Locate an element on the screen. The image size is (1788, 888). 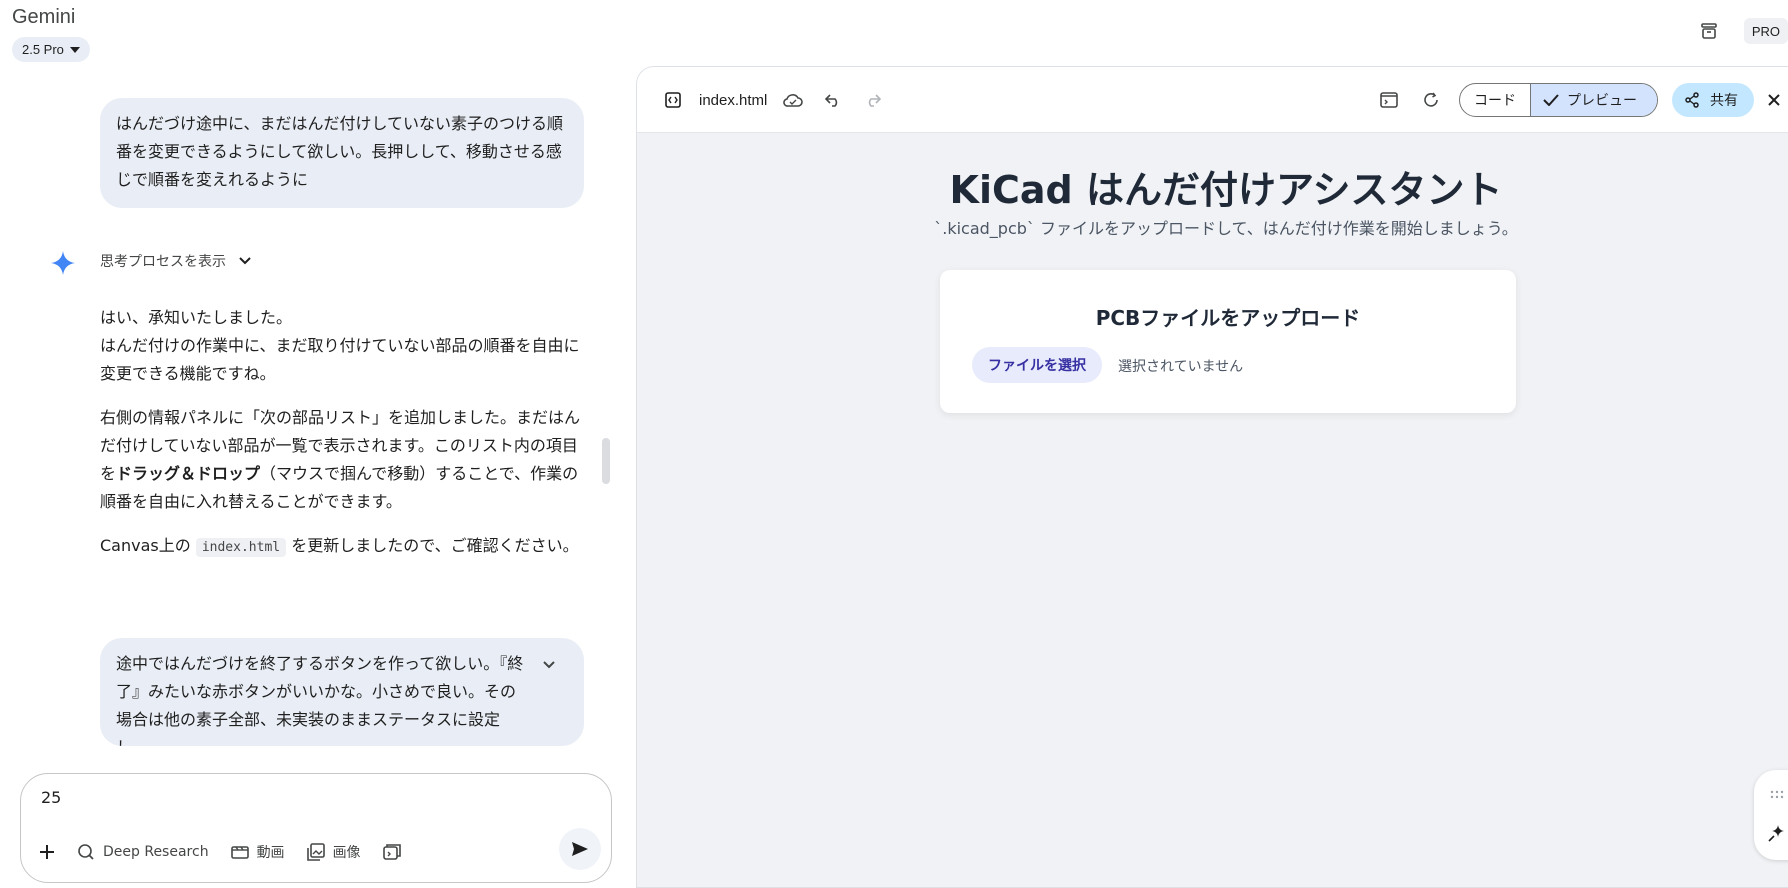
share-icon is located at coordinates (1692, 100).